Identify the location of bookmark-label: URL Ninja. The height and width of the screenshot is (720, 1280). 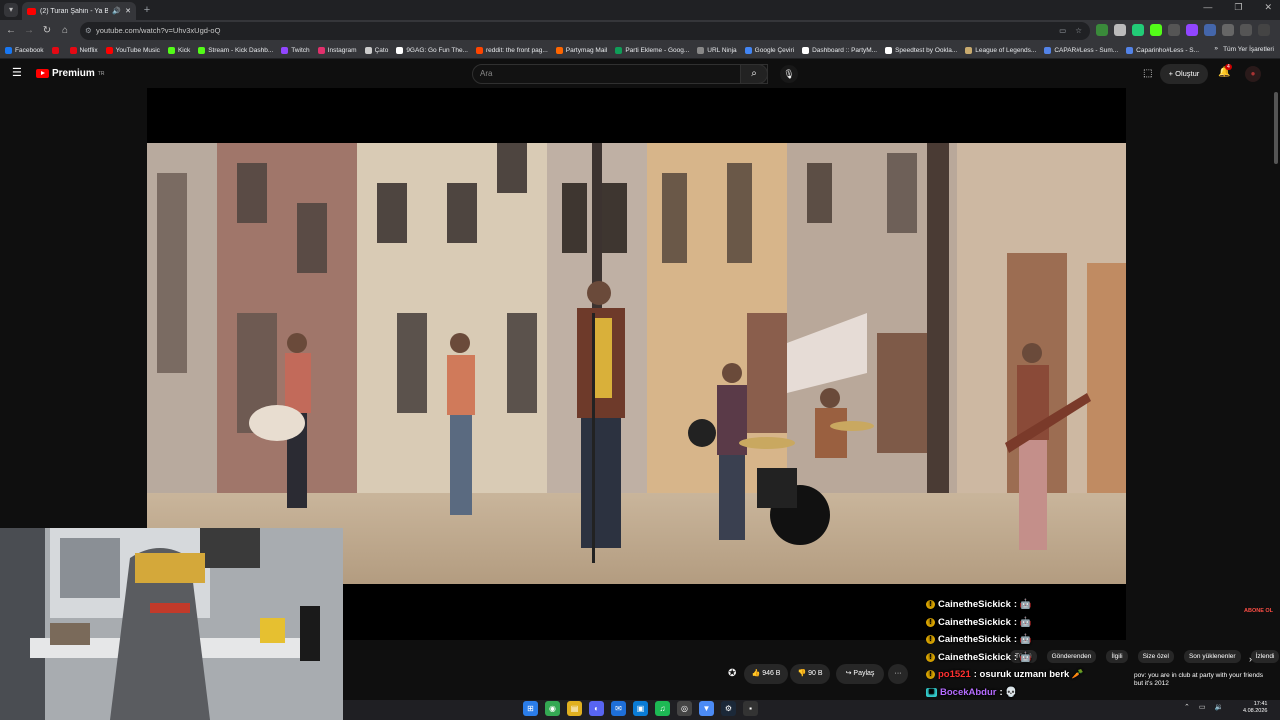
(722, 50).